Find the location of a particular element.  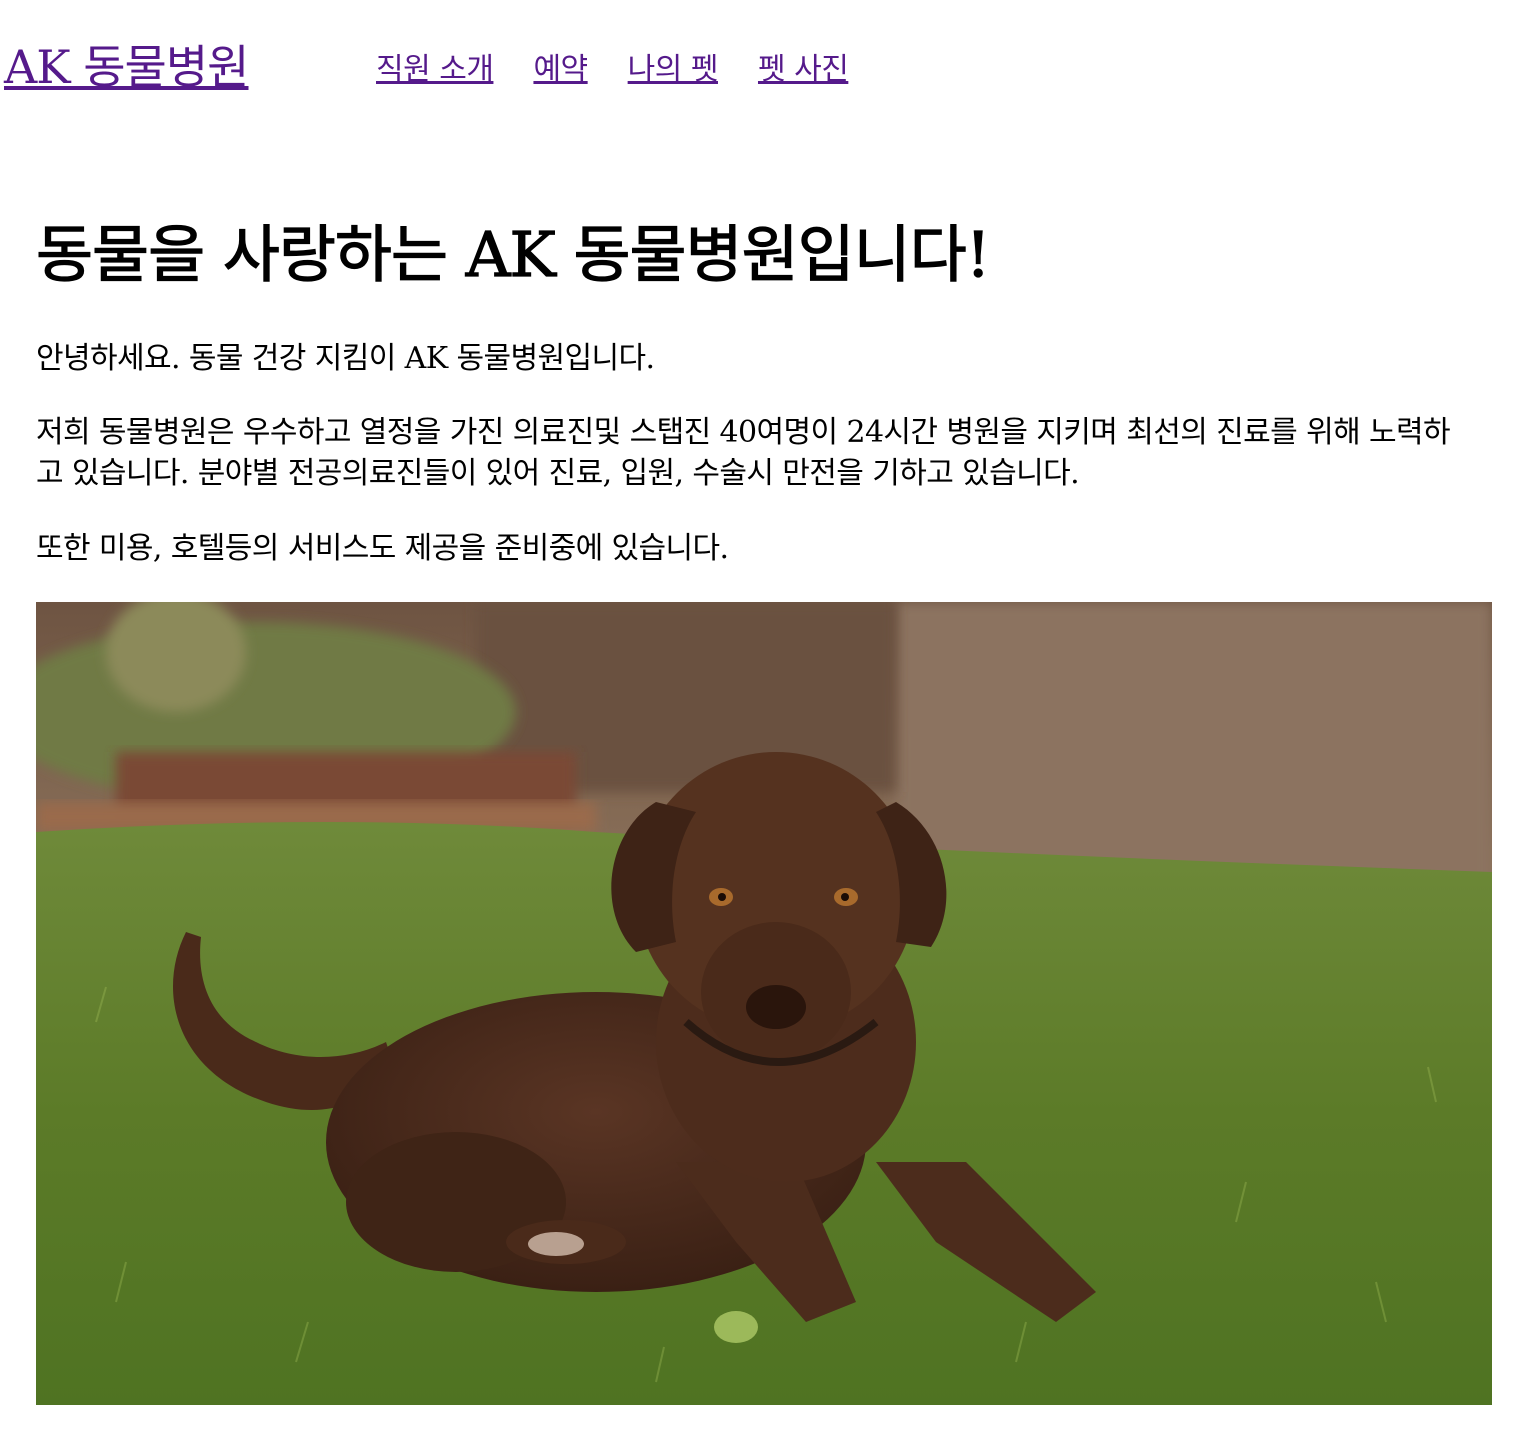

nav-link-staff: 직원 소개 is located at coordinates (435, 70).